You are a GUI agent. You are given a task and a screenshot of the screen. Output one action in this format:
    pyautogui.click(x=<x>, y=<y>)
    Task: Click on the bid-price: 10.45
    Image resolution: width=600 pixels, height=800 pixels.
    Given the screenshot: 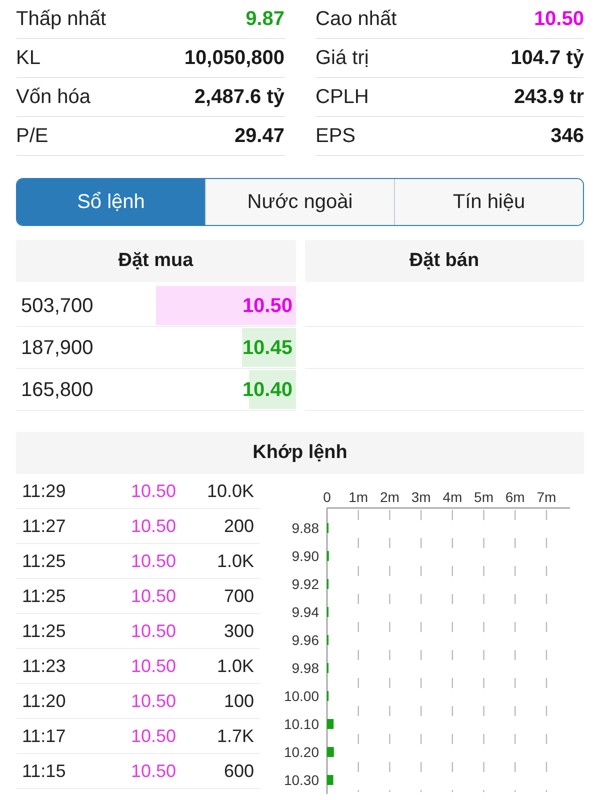 What is the action you would take?
    pyautogui.click(x=268, y=348)
    